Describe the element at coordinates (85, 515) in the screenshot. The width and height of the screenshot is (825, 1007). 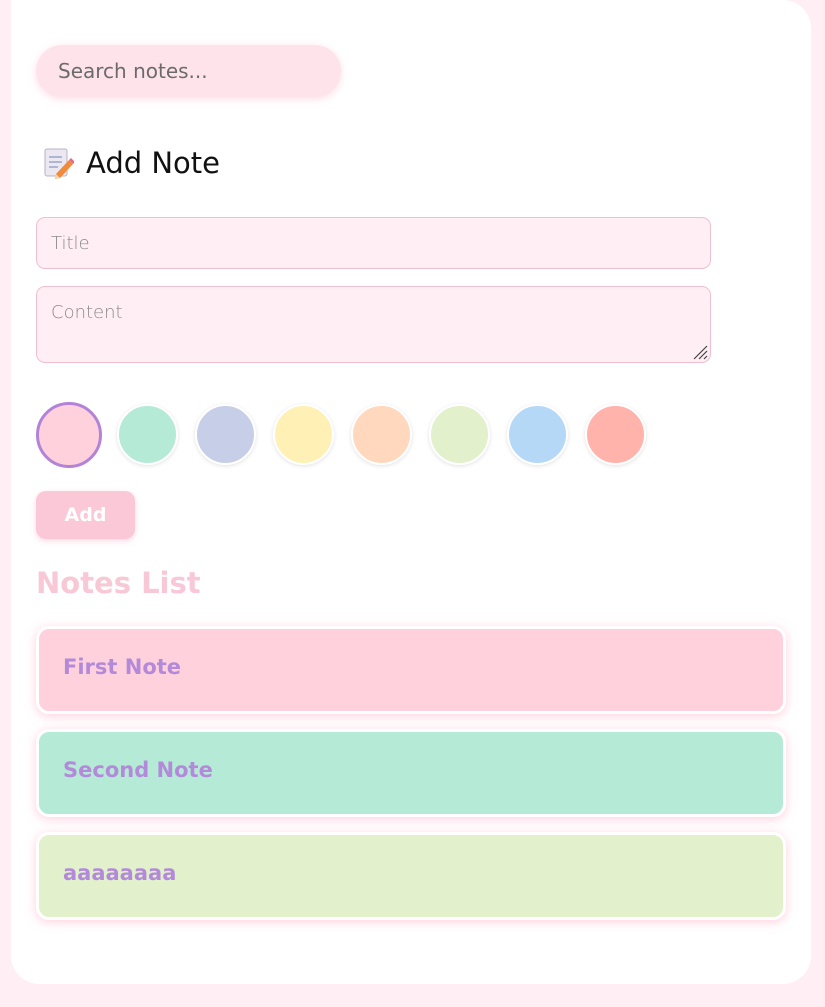
I see `add-button: Add` at that location.